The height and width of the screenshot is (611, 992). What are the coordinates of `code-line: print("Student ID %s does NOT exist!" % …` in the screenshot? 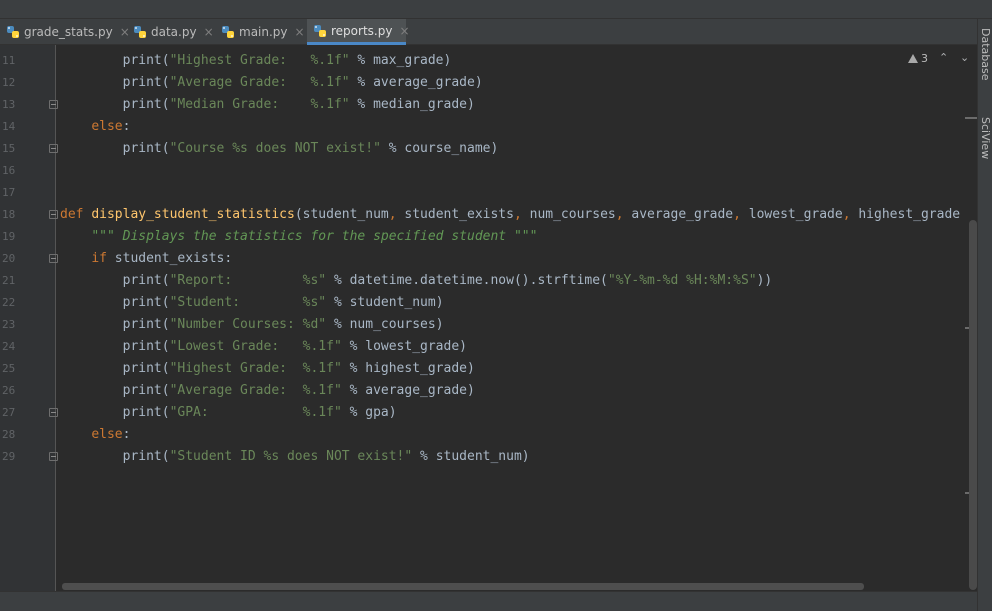 It's located at (295, 456).